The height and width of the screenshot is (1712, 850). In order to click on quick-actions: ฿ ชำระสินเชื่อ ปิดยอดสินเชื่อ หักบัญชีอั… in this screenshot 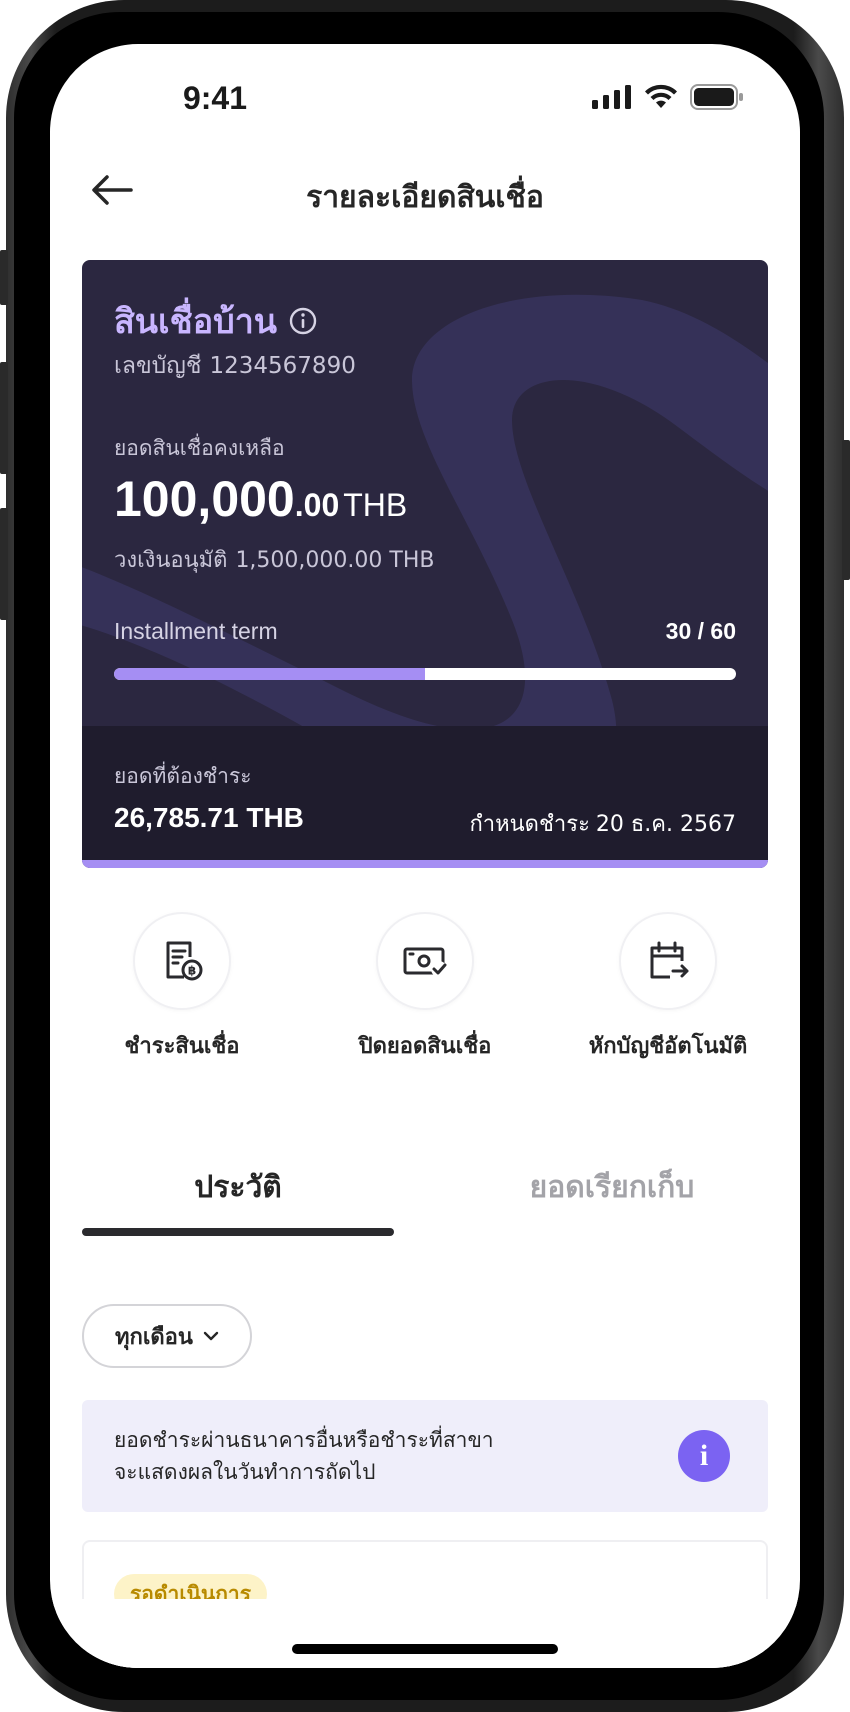, I will do `click(425, 987)`.